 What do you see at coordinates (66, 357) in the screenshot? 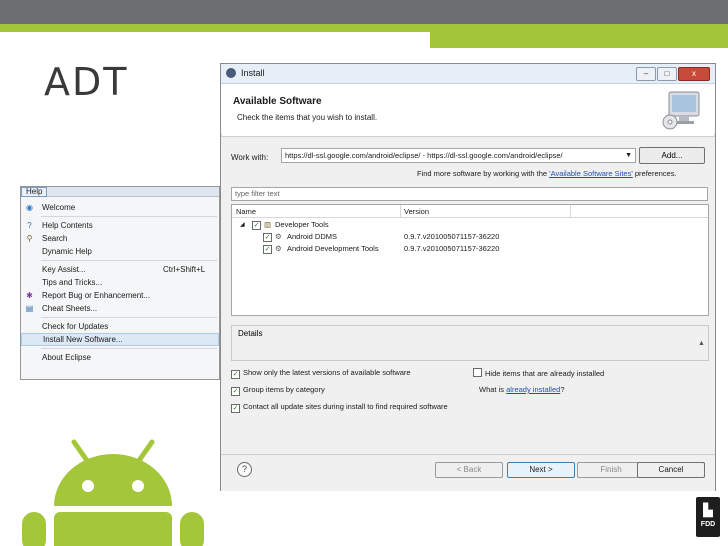
I see `menu-item-label: About Eclipse` at bounding box center [66, 357].